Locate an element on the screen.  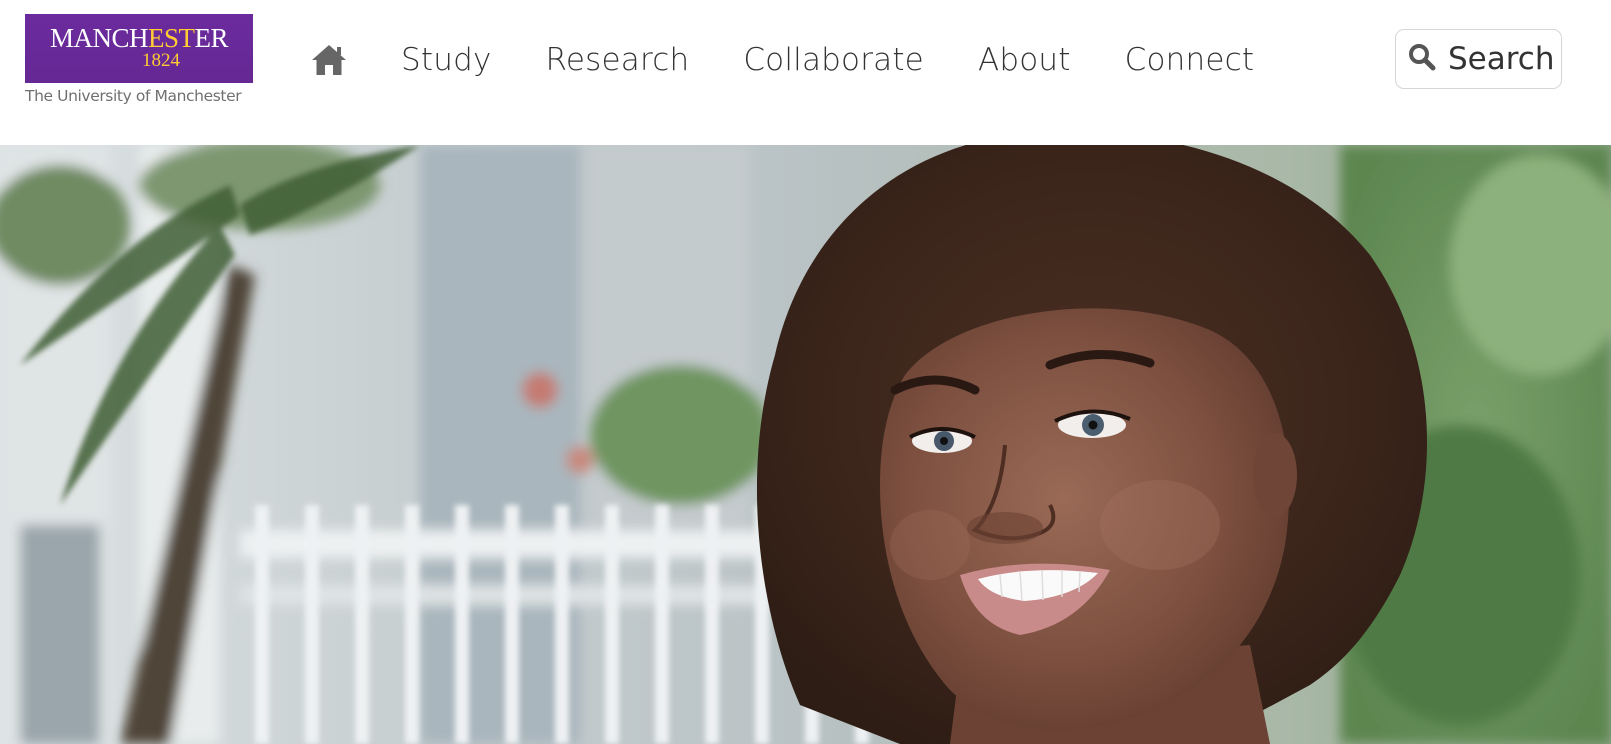
nav-item-research: Research is located at coordinates (618, 60).